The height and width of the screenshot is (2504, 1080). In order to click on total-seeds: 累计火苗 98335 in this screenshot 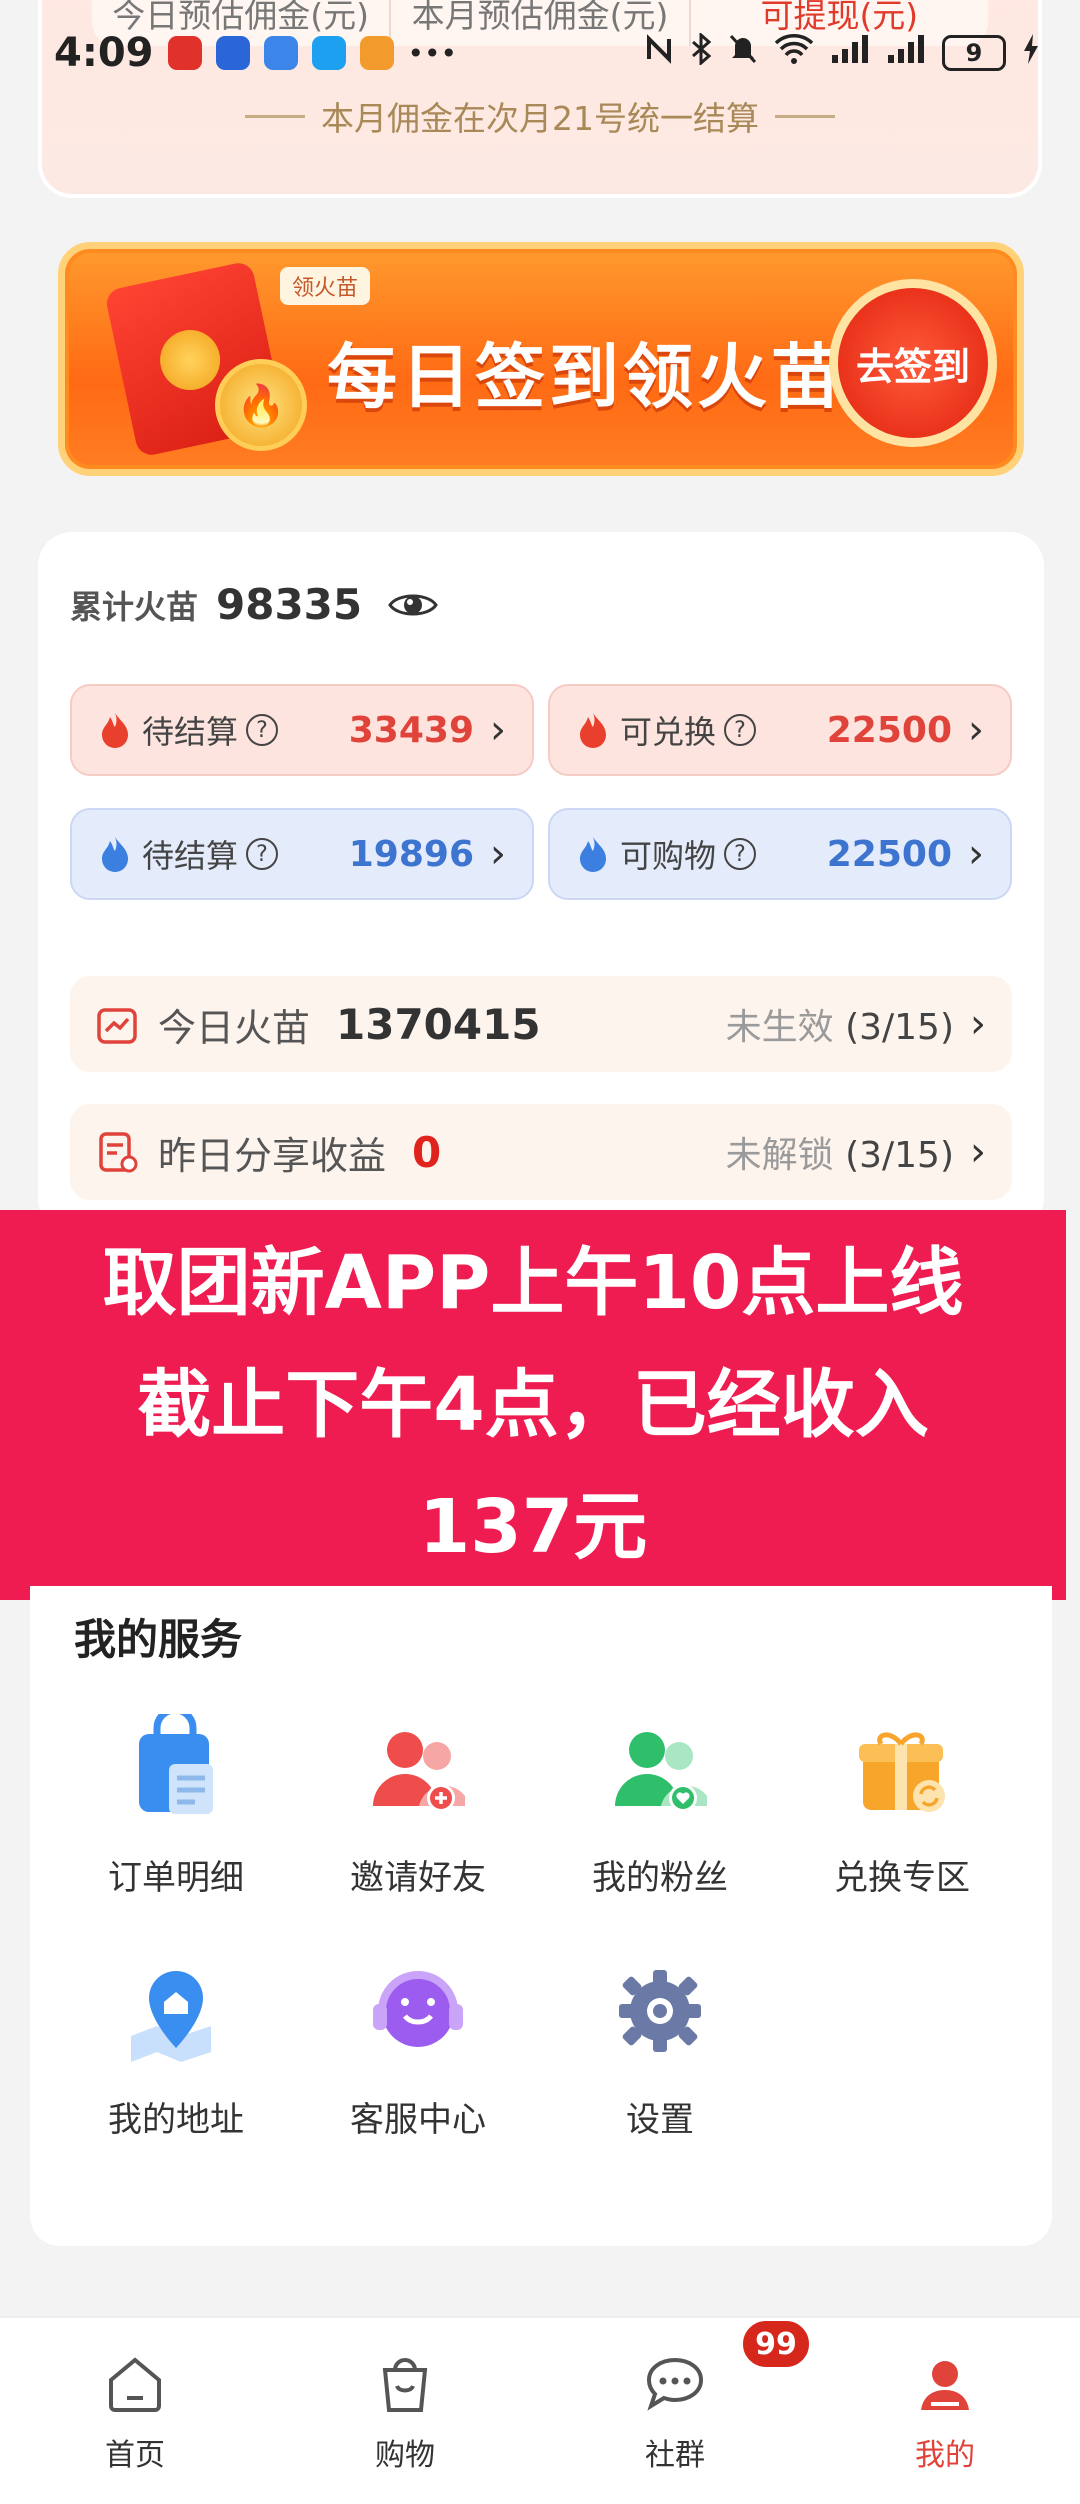, I will do `click(254, 604)`.